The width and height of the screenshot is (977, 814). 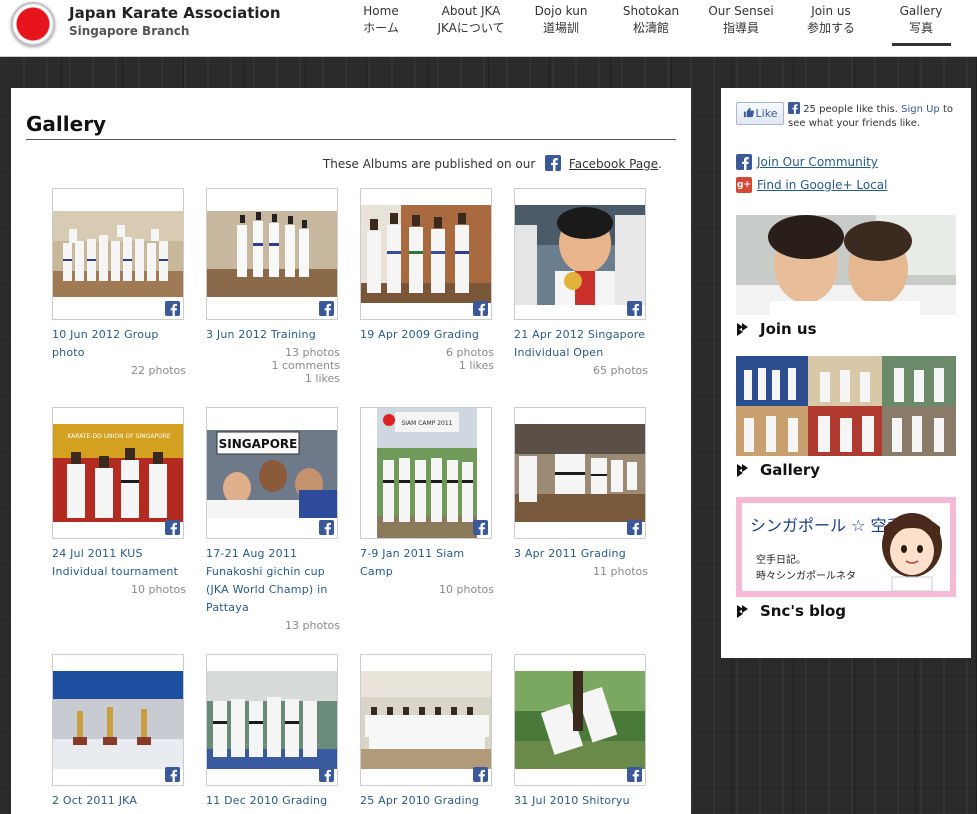 I want to click on sign-up-link: Sign Up, so click(x=920, y=109).